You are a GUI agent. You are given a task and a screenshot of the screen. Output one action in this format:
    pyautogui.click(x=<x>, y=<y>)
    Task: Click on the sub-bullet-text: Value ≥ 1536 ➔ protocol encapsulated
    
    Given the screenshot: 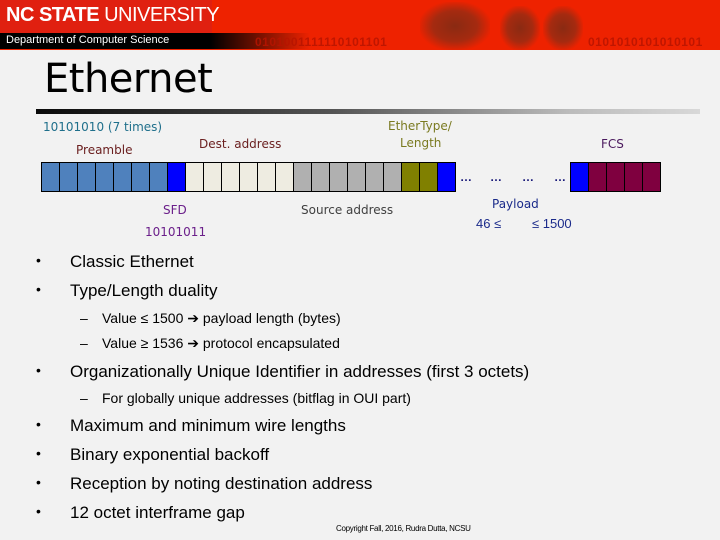 What is the action you would take?
    pyautogui.click(x=221, y=343)
    